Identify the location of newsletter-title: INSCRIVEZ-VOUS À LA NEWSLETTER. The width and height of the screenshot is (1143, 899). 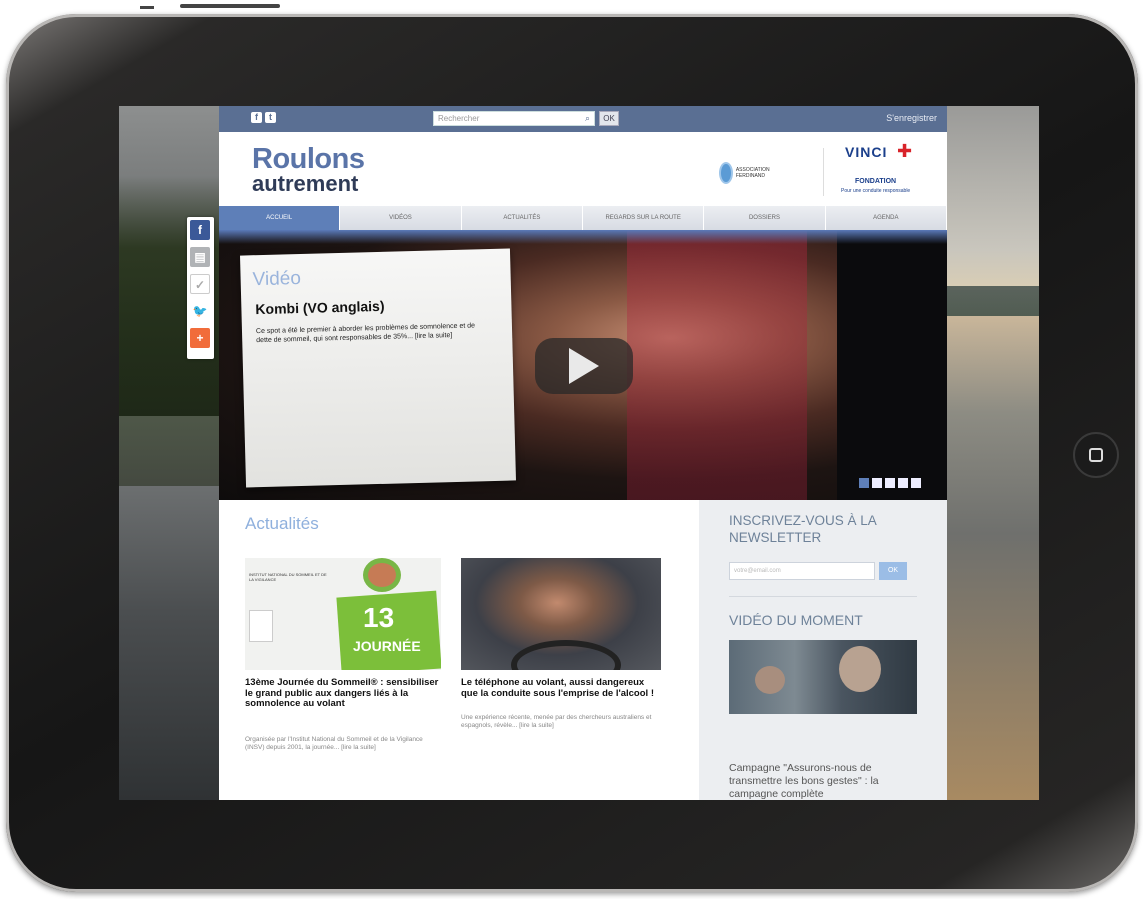
(803, 529).